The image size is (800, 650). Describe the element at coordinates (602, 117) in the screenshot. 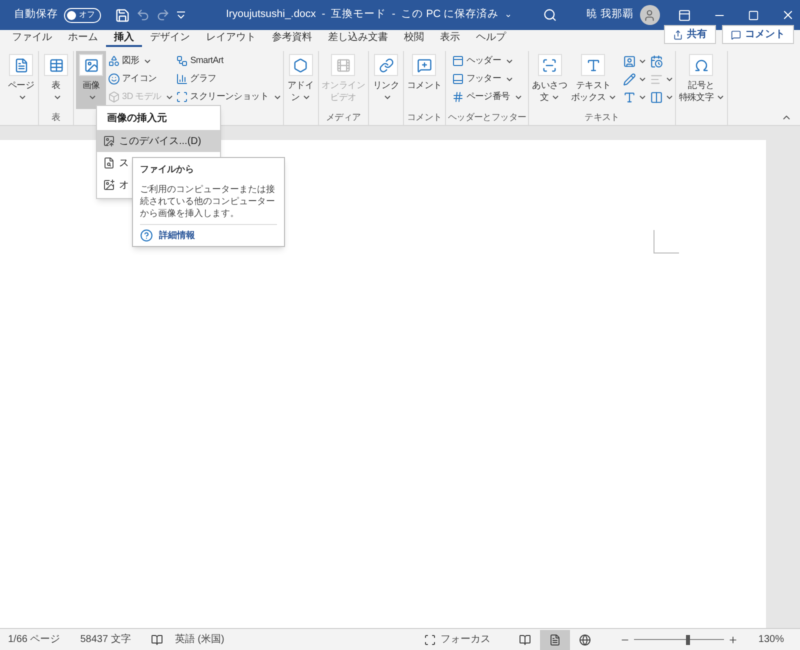

I see `group-label: テキスト` at that location.